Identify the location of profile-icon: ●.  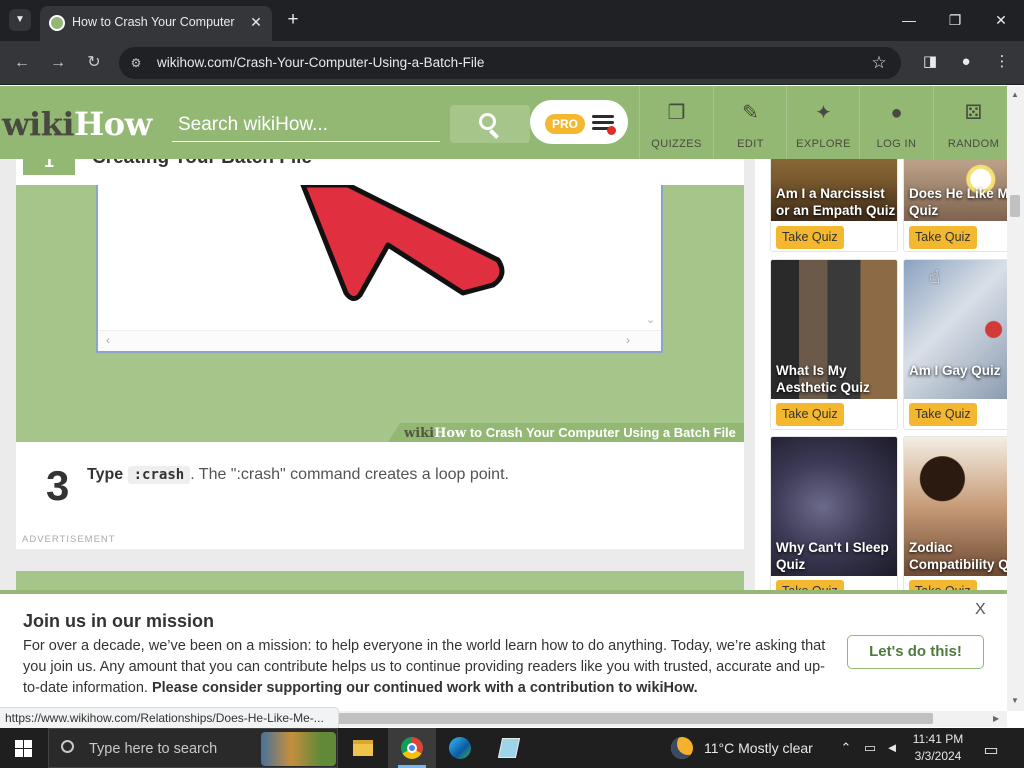
(966, 62).